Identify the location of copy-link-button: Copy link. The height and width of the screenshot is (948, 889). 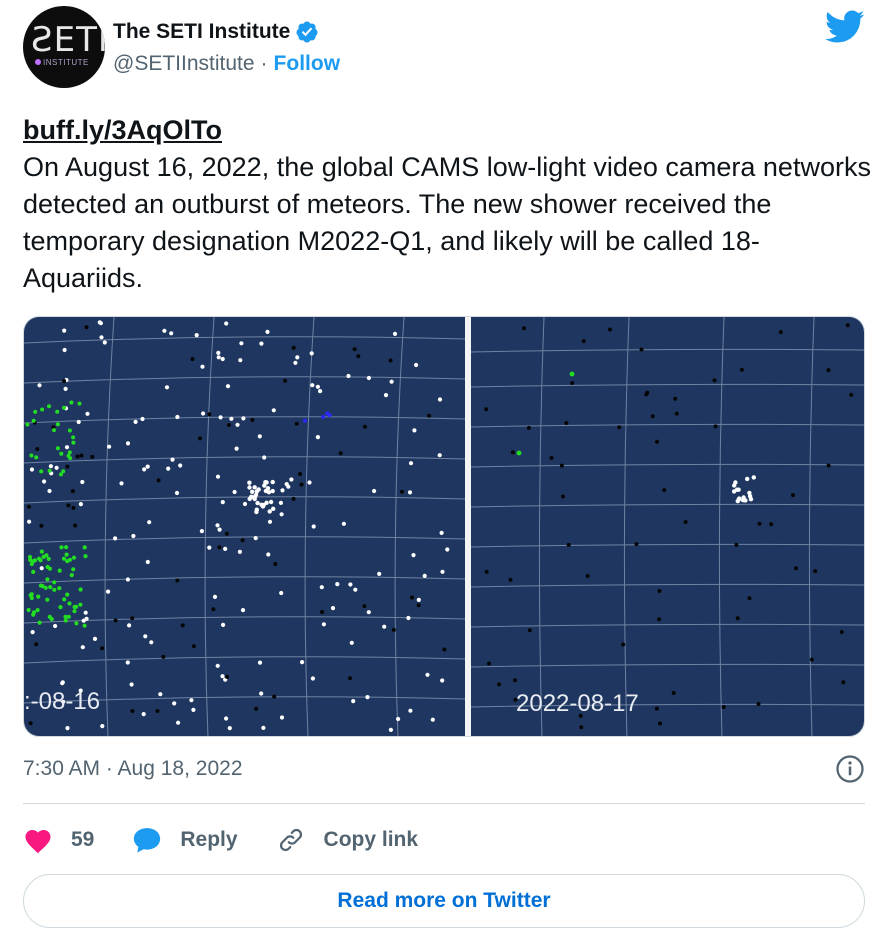
(347, 840).